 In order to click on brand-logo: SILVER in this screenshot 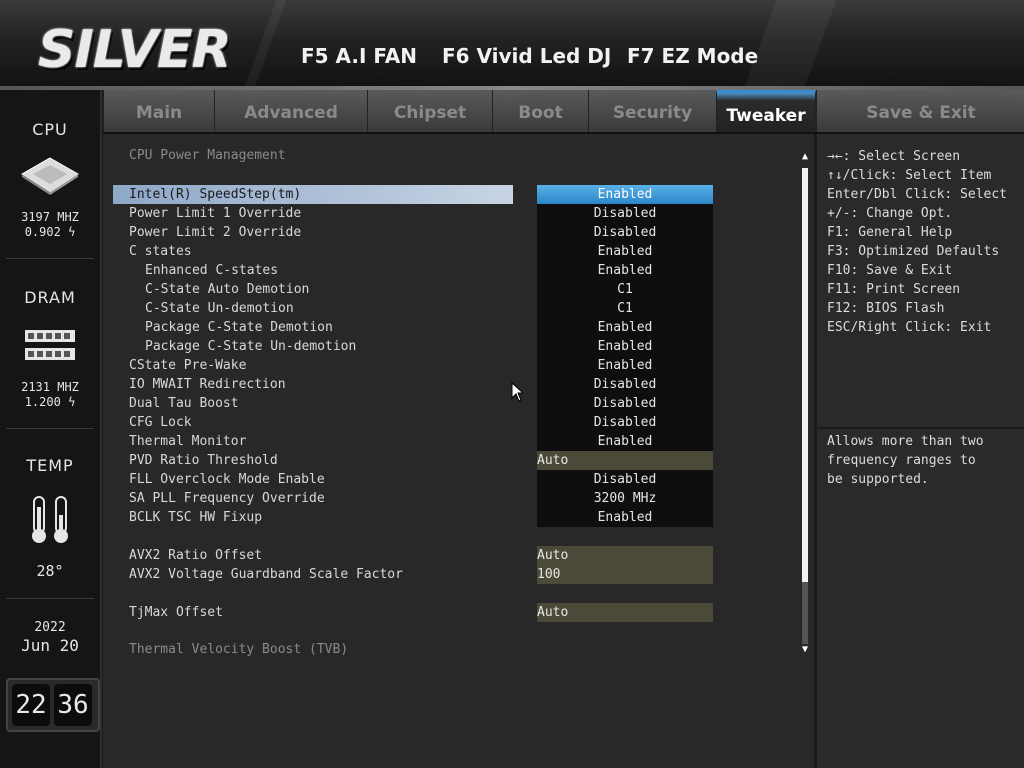, I will do `click(135, 50)`.